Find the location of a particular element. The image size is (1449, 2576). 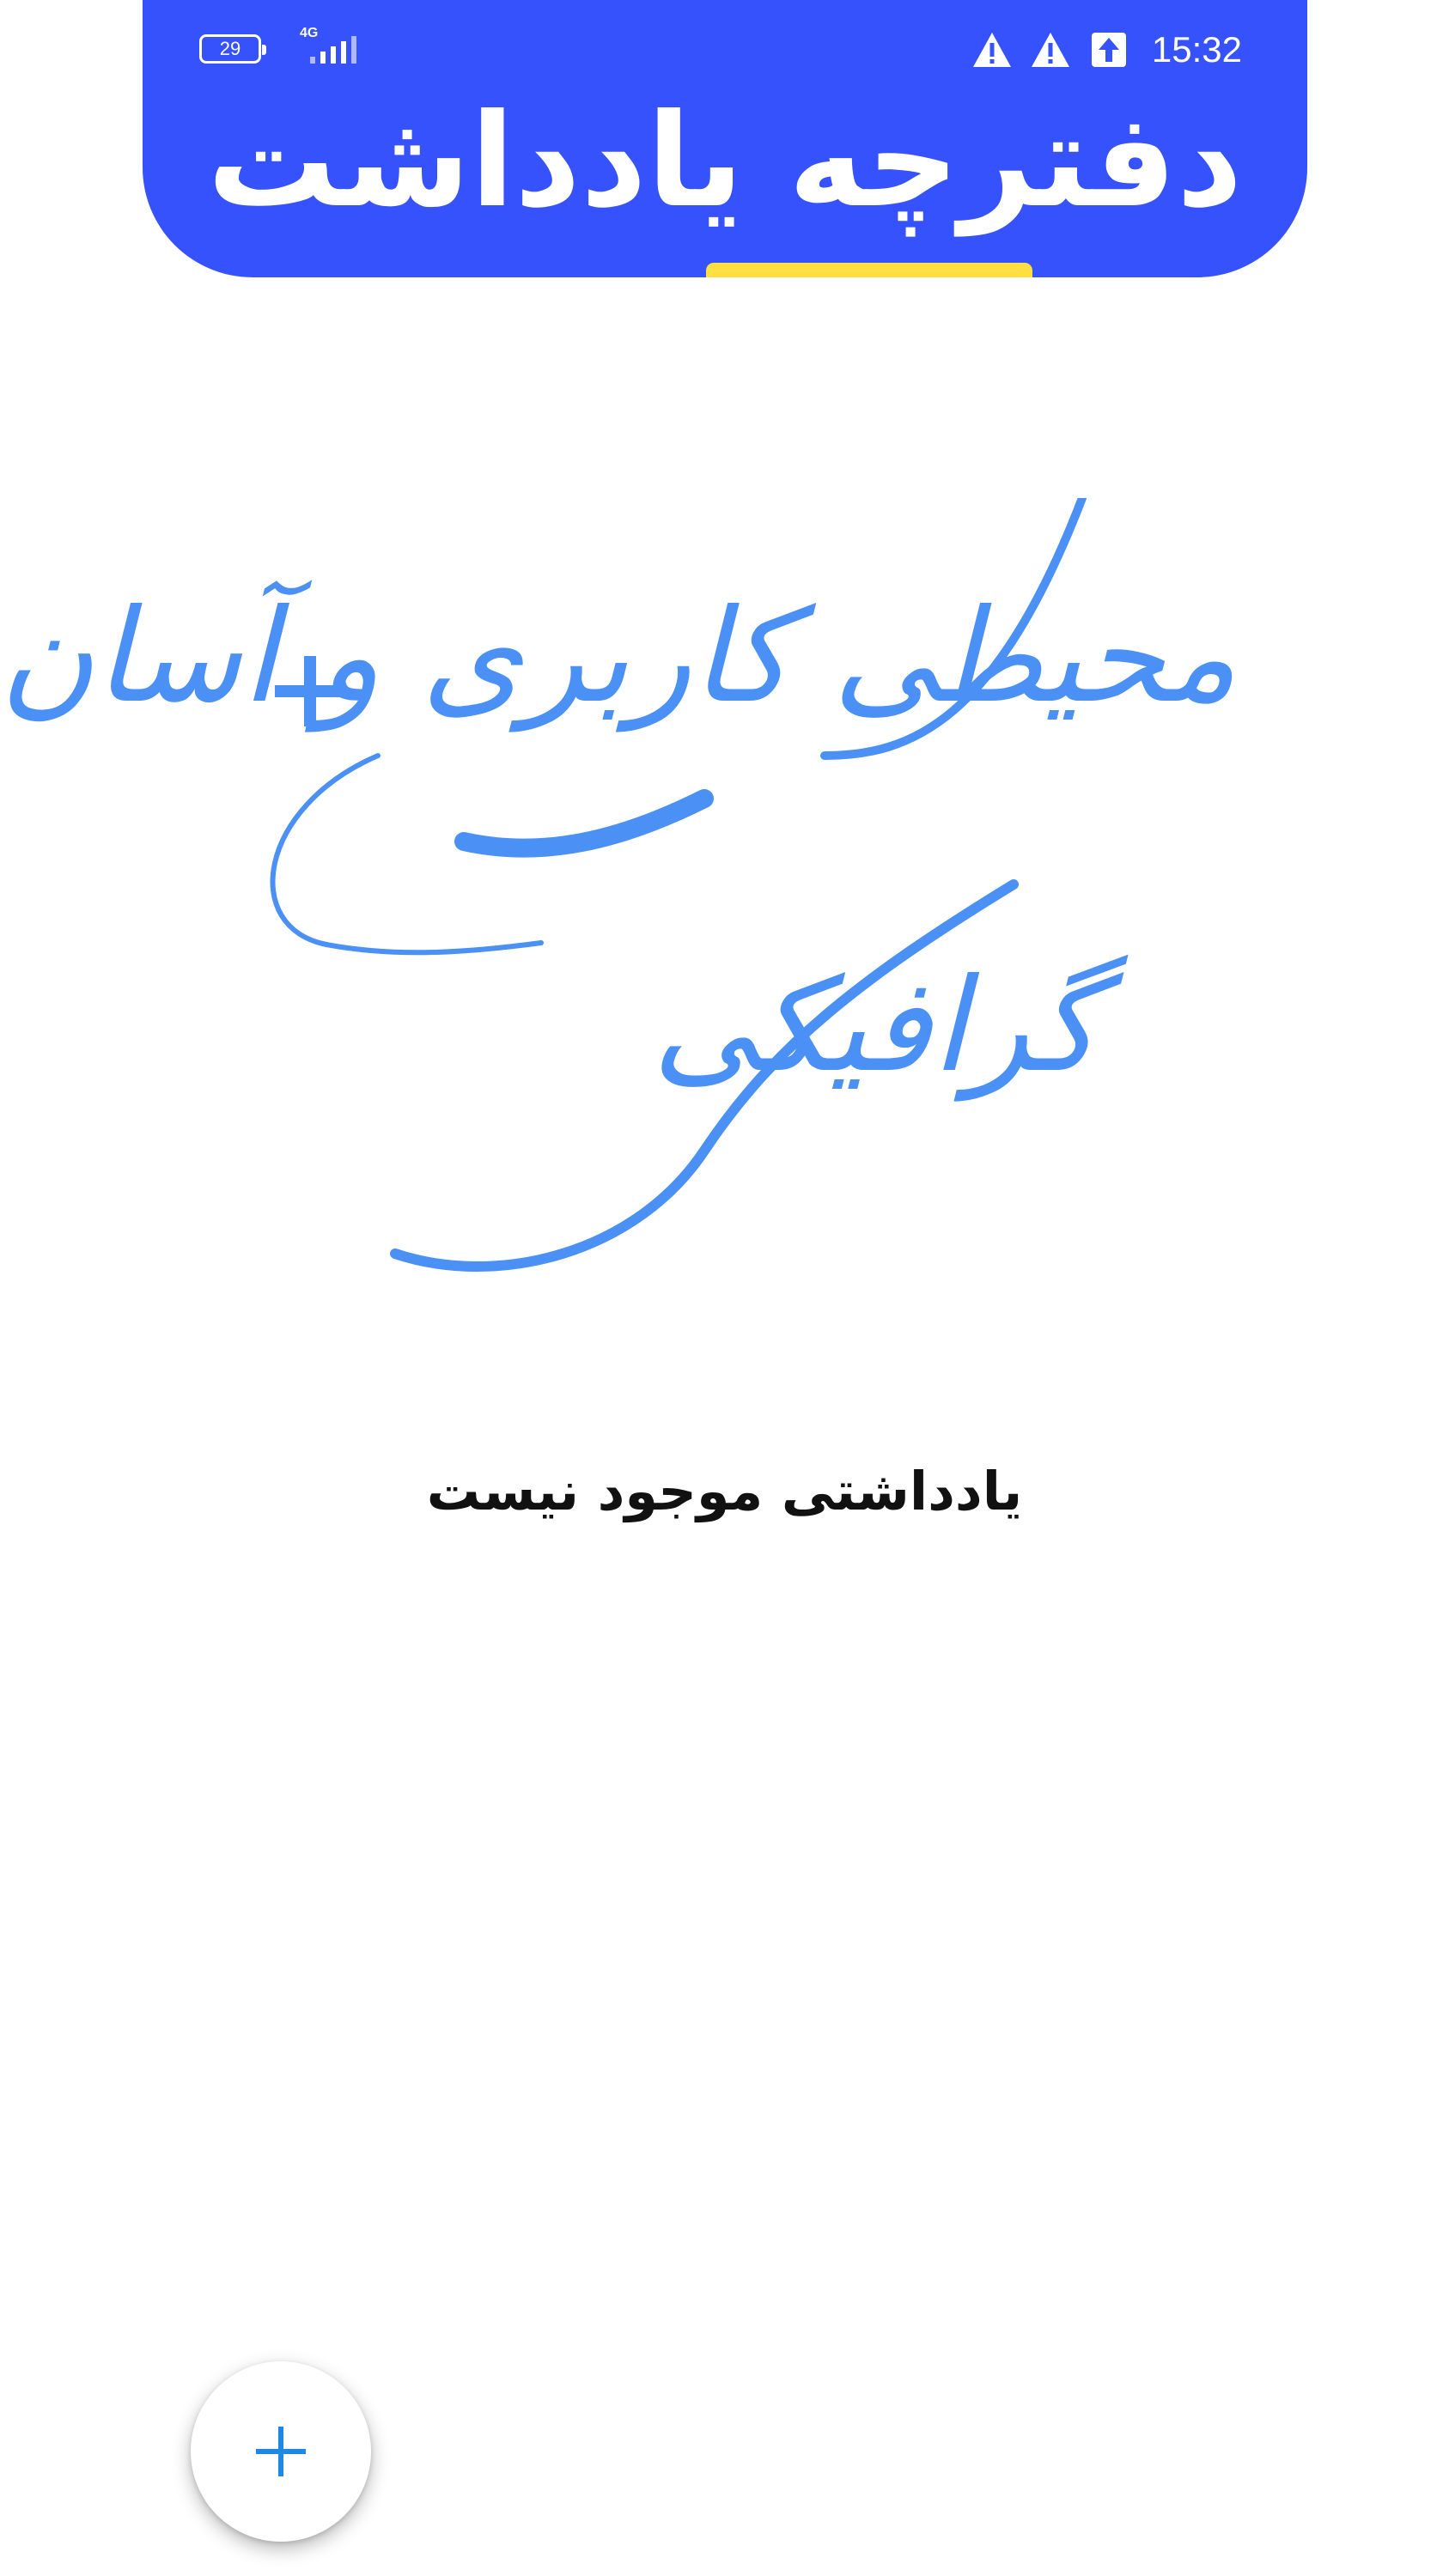

add-note-button is located at coordinates (281, 2451).